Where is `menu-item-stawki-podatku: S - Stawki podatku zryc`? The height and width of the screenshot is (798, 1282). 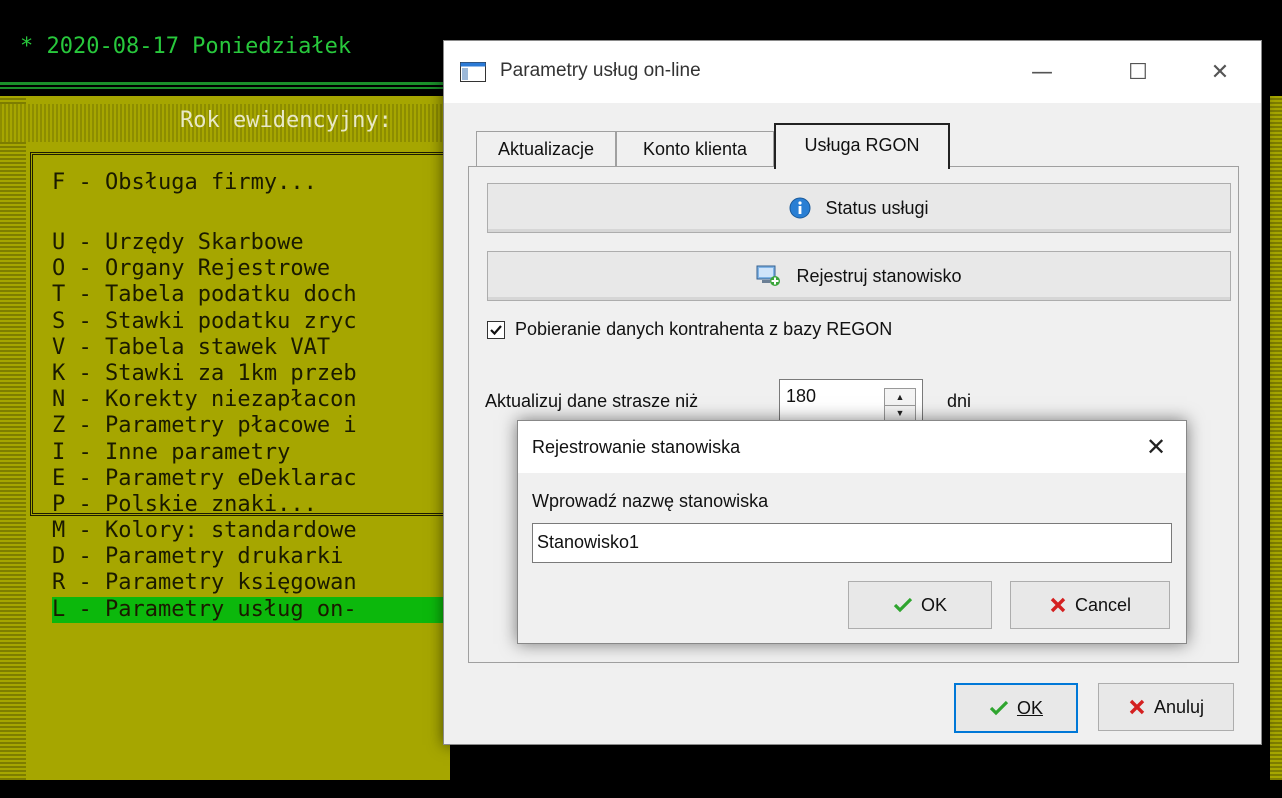 menu-item-stawki-podatku: S - Stawki podatku zryc is located at coordinates (262, 322).